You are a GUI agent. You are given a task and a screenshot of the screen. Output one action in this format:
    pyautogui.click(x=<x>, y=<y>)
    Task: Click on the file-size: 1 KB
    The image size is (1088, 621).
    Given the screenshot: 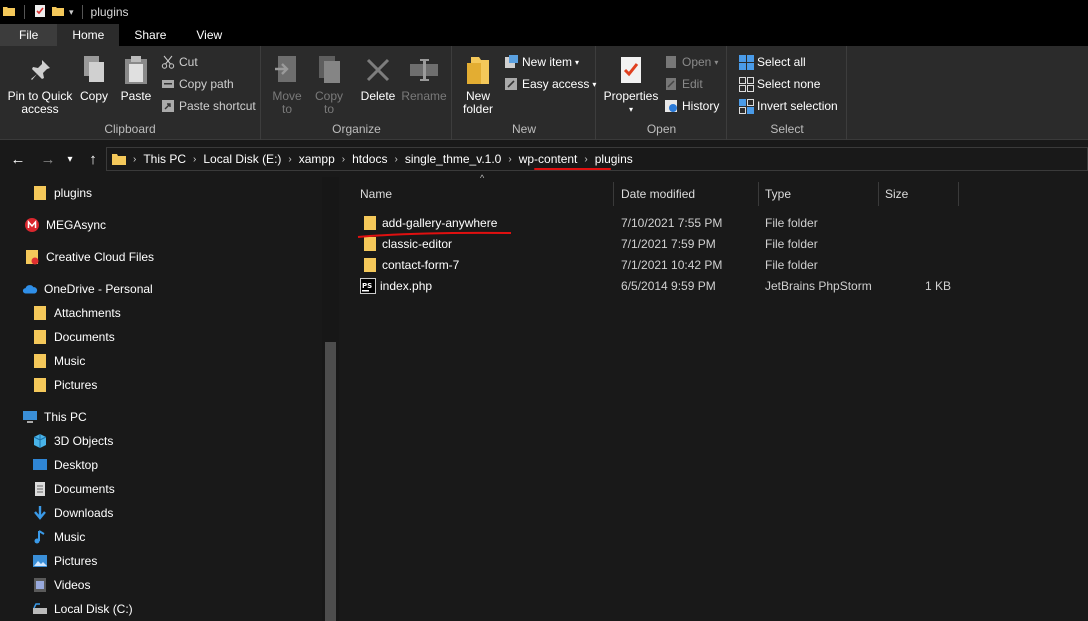 What is the action you would take?
    pyautogui.click(x=937, y=285)
    